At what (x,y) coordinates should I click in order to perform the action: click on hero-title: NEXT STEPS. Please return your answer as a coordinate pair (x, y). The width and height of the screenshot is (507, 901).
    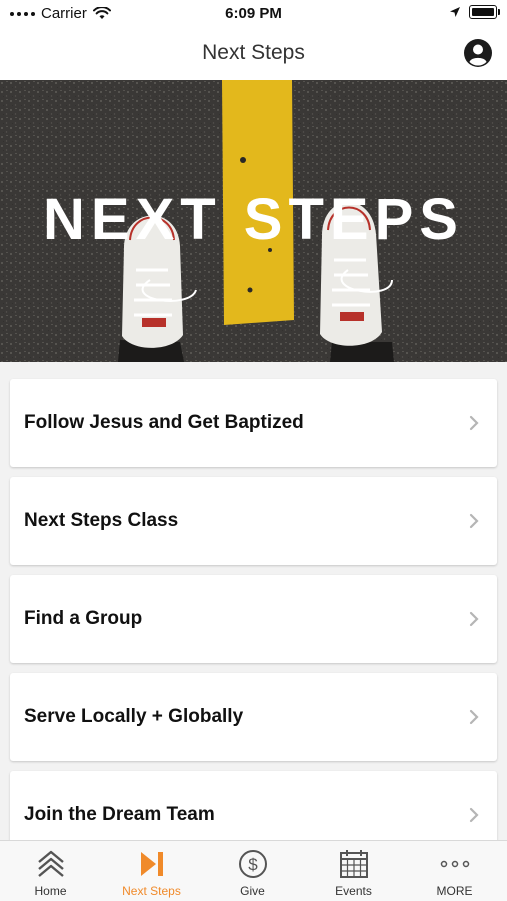
    Looking at the image, I should click on (253, 219).